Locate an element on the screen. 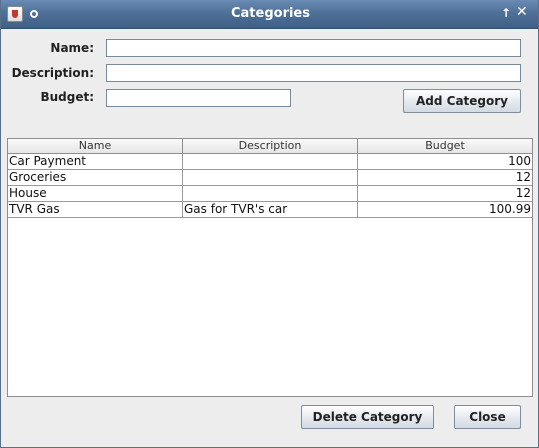  cell-budget: 100 is located at coordinates (519, 161).